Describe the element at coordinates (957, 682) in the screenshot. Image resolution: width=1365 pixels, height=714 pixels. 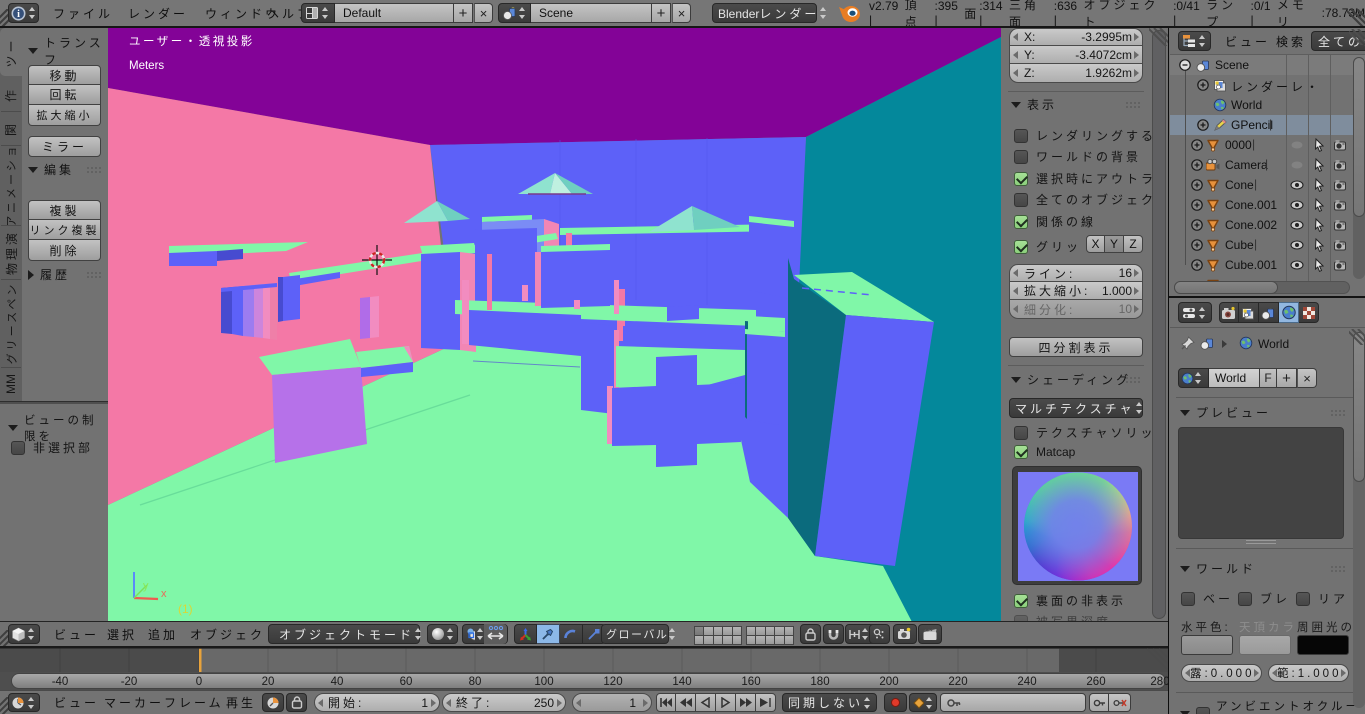
I see `svg-text: 220` at that location.